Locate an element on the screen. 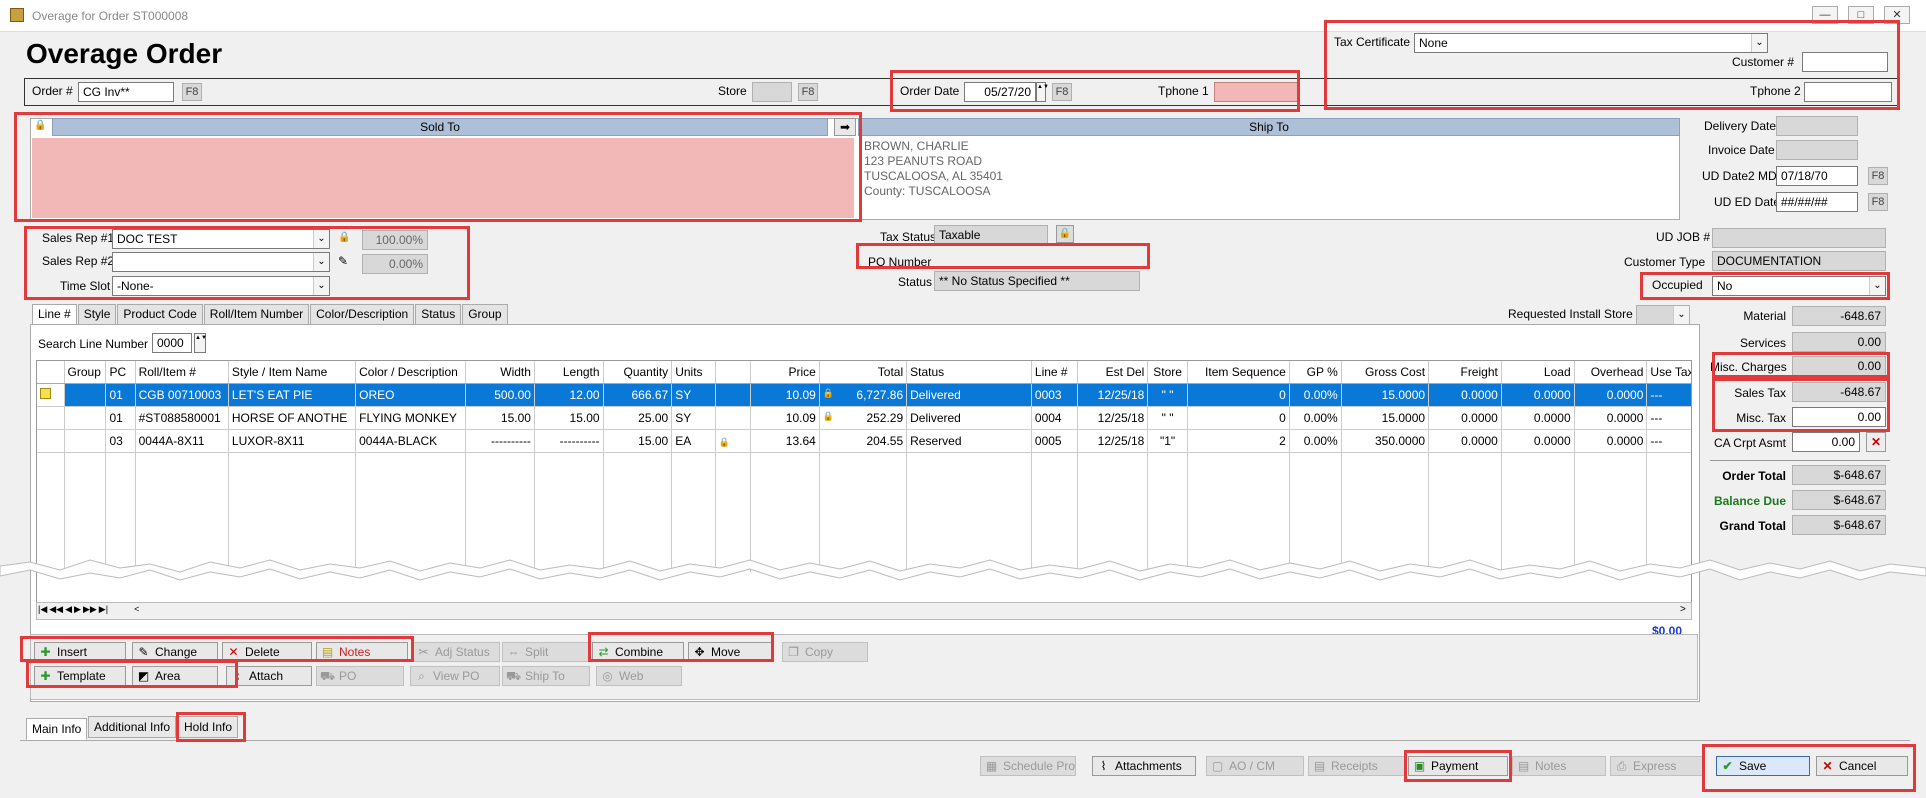 Image resolution: width=1926 pixels, height=798 pixels. order-date-f8-button: F8 is located at coordinates (1062, 92).